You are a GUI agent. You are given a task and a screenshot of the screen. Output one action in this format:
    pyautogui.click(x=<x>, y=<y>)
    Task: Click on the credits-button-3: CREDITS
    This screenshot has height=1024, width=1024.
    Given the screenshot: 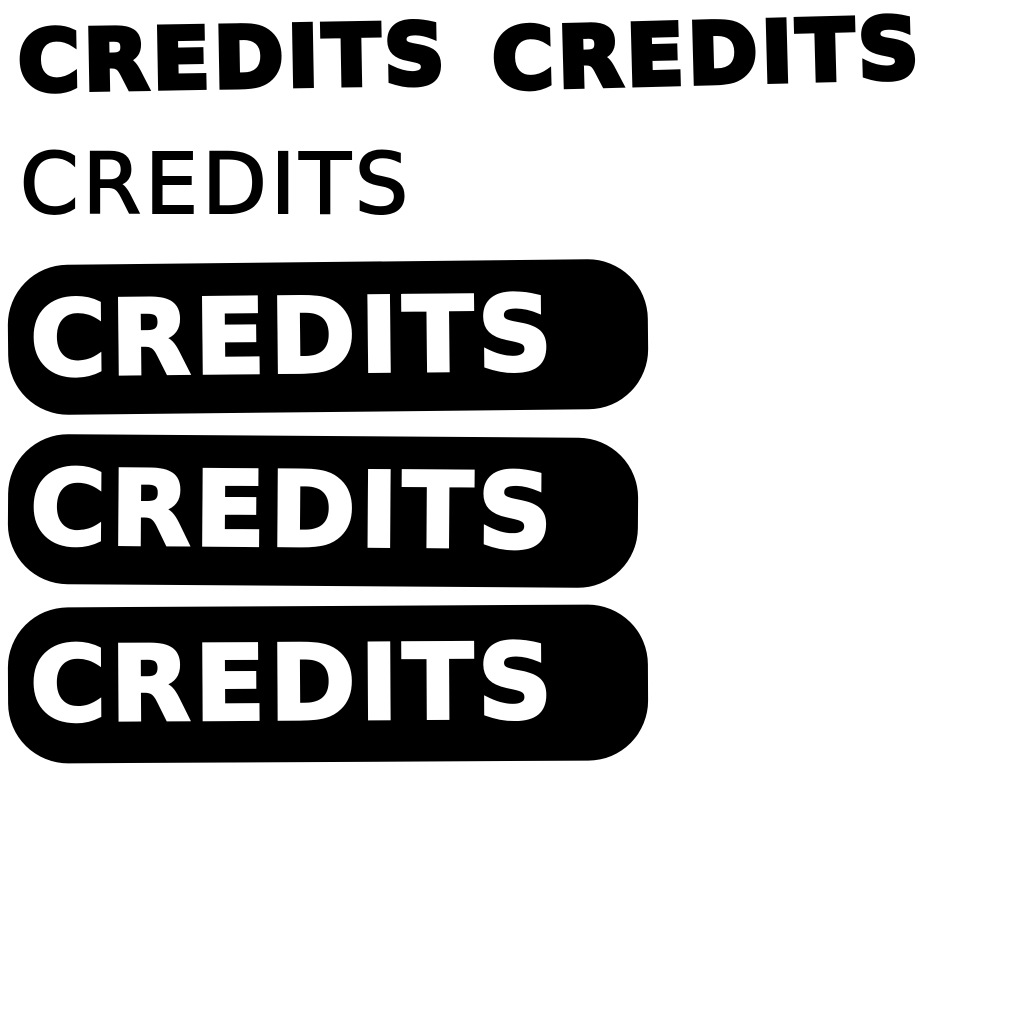 What is the action you would take?
    pyautogui.click(x=328, y=684)
    